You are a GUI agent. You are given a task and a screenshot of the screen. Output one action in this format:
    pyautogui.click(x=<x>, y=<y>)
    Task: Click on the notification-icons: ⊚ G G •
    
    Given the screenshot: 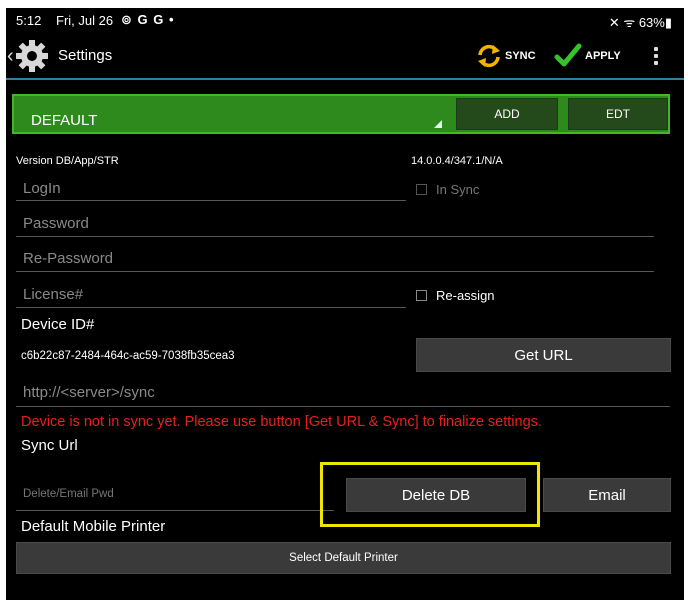 What is the action you would take?
    pyautogui.click(x=148, y=19)
    